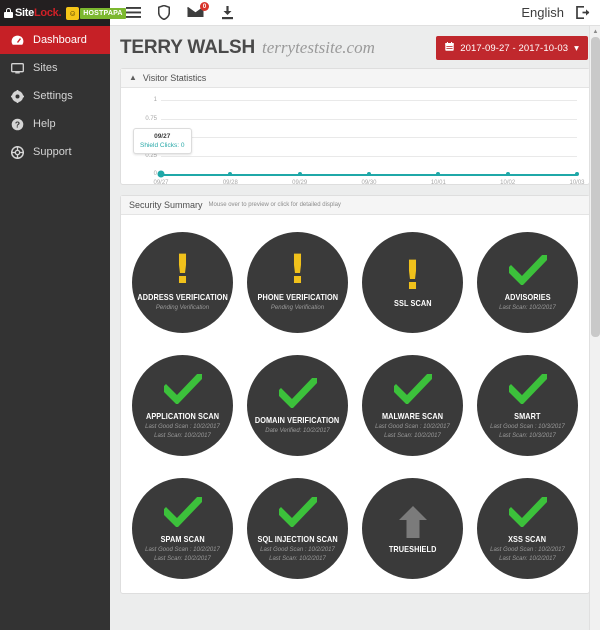 Image resolution: width=600 pixels, height=630 pixels. What do you see at coordinates (542, 12) in the screenshot?
I see `language-selector: English` at bounding box center [542, 12].